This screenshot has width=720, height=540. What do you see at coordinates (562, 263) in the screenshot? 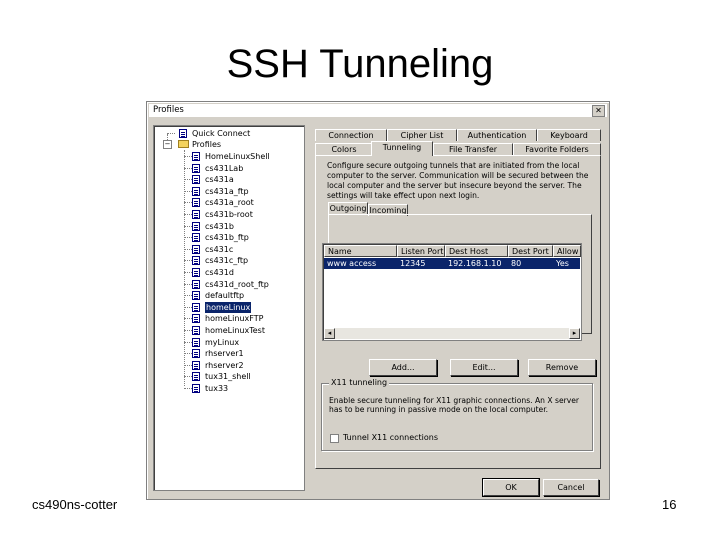
I see `cell-allow: Yes` at bounding box center [562, 263].